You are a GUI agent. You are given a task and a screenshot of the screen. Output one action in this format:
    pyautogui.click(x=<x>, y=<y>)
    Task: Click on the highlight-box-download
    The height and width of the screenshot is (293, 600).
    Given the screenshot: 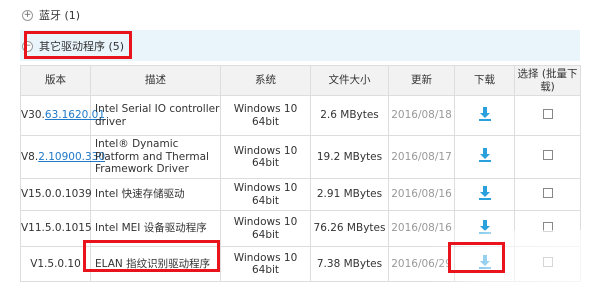 What is the action you would take?
    pyautogui.click(x=476, y=257)
    